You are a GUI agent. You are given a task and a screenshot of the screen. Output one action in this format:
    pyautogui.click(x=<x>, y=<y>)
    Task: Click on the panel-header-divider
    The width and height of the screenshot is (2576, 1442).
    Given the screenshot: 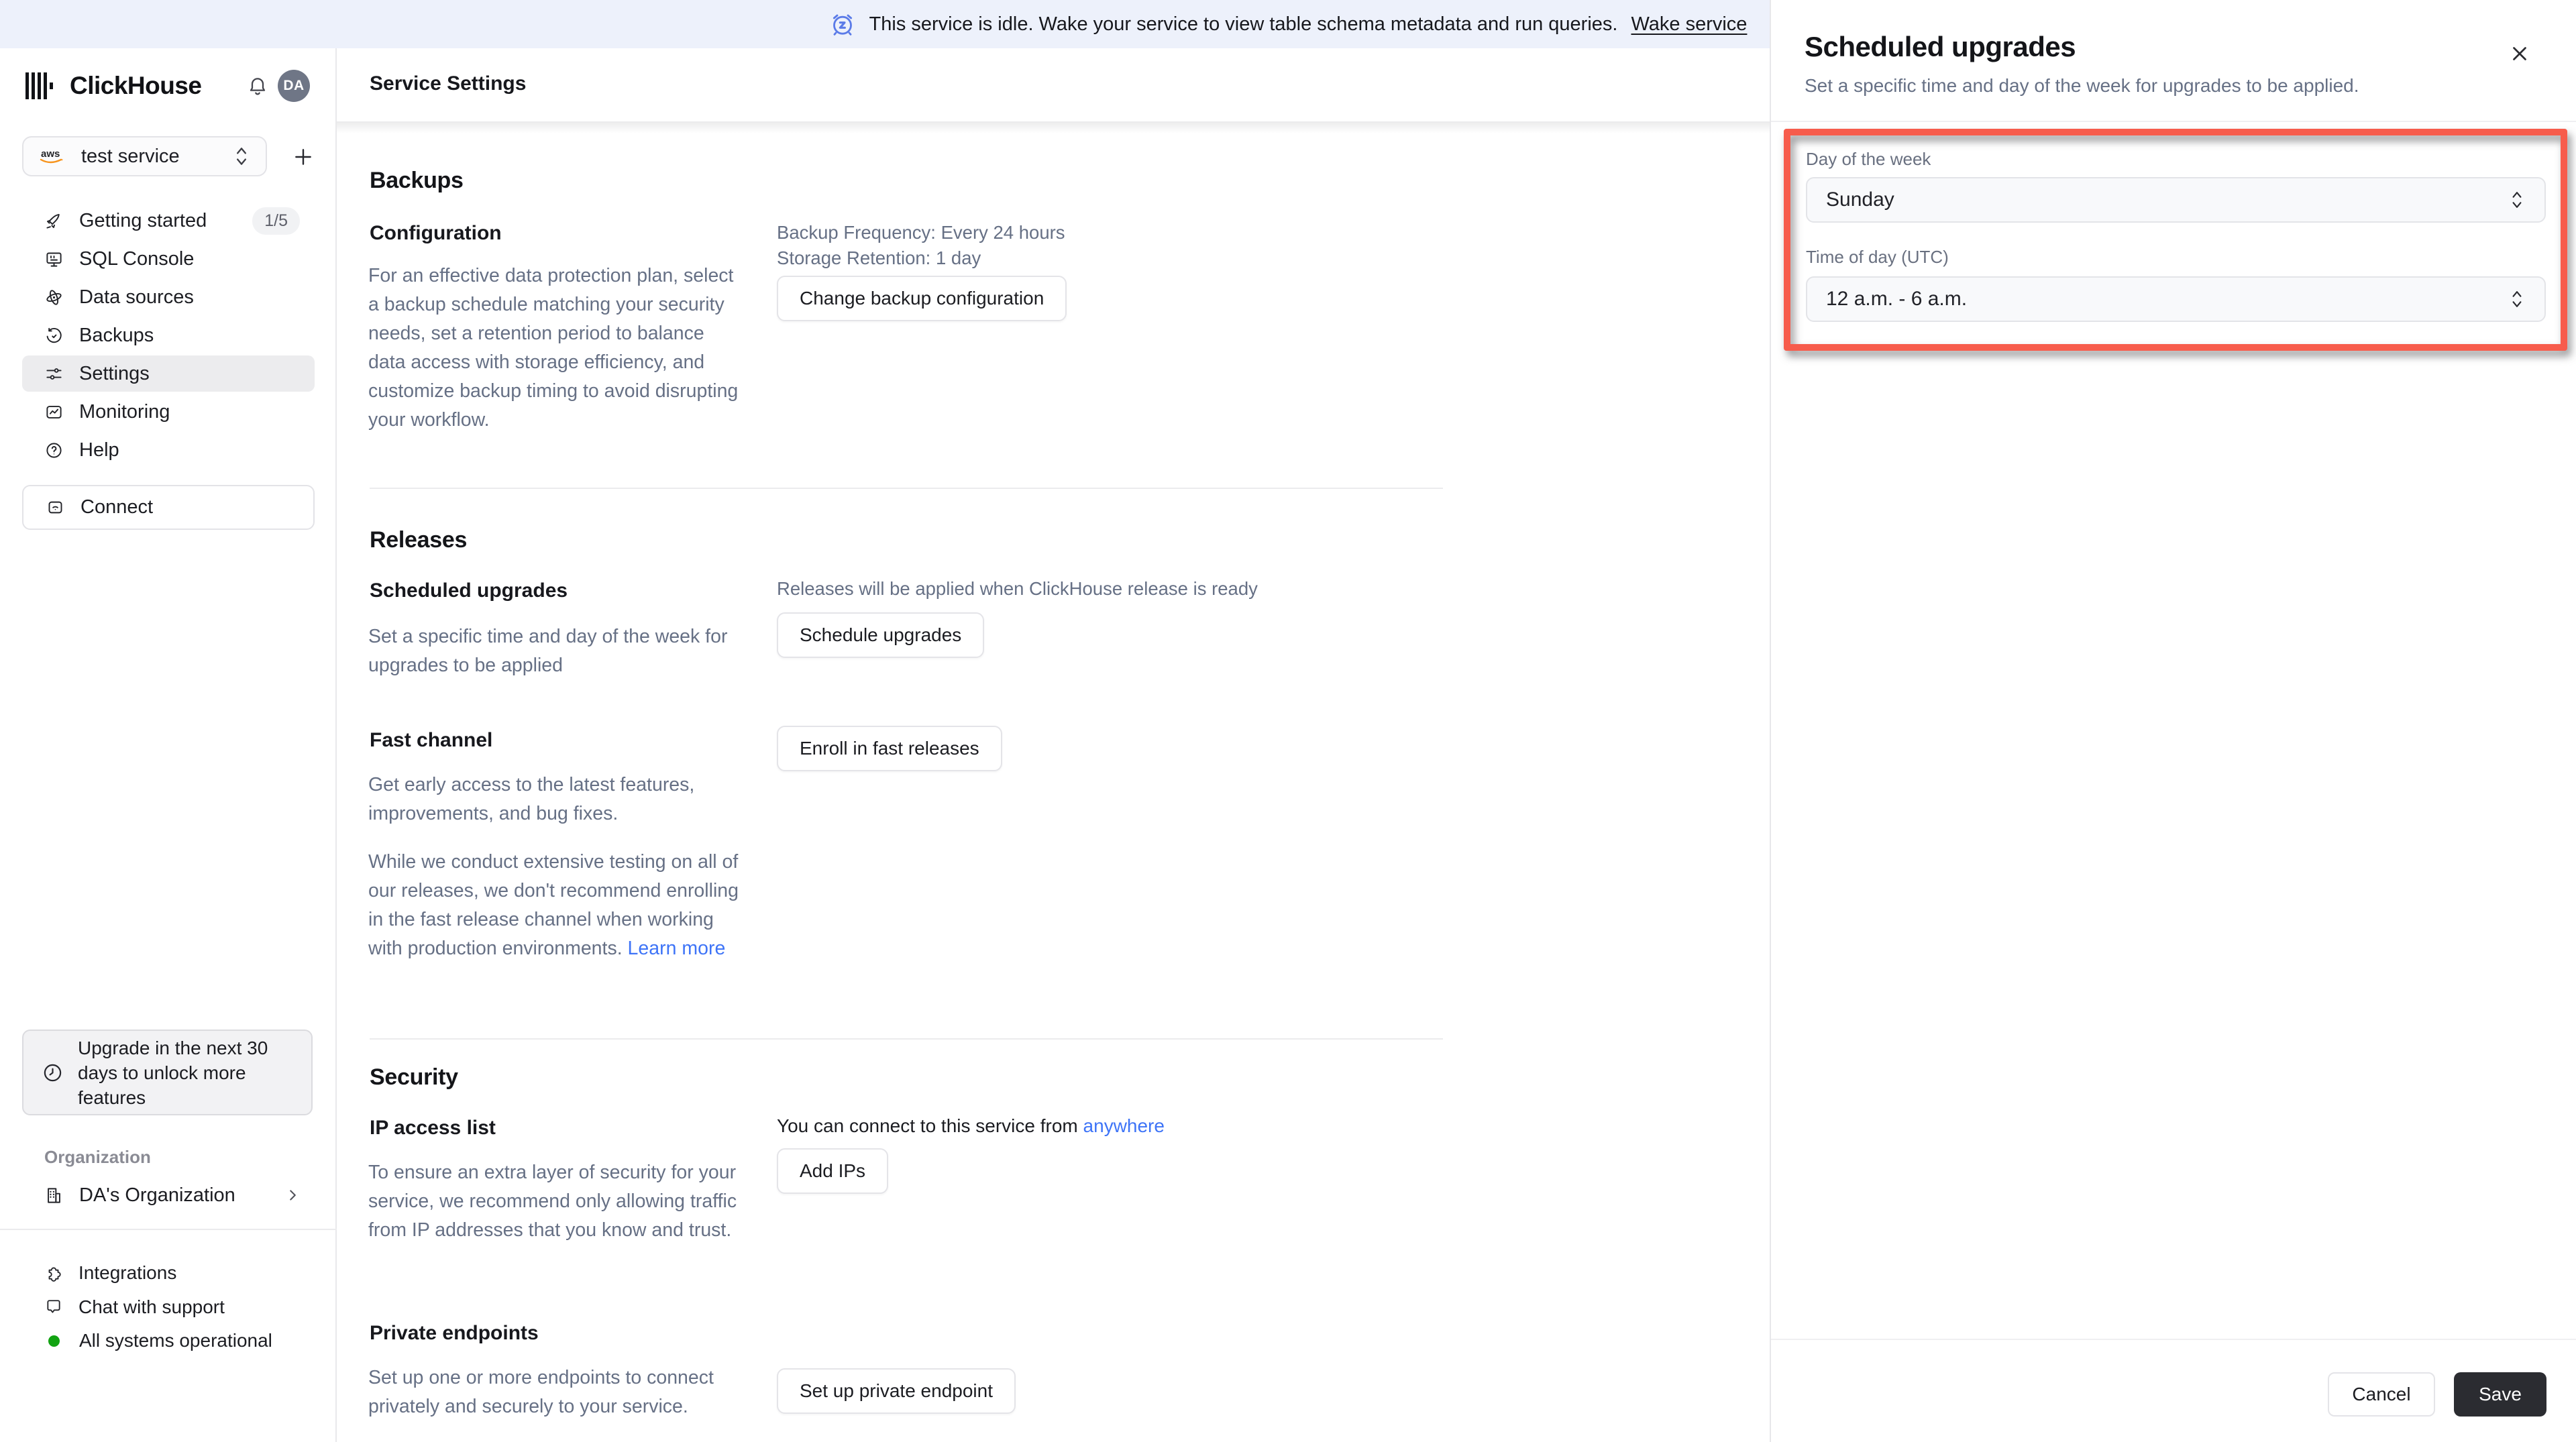 What is the action you would take?
    pyautogui.click(x=2173, y=121)
    